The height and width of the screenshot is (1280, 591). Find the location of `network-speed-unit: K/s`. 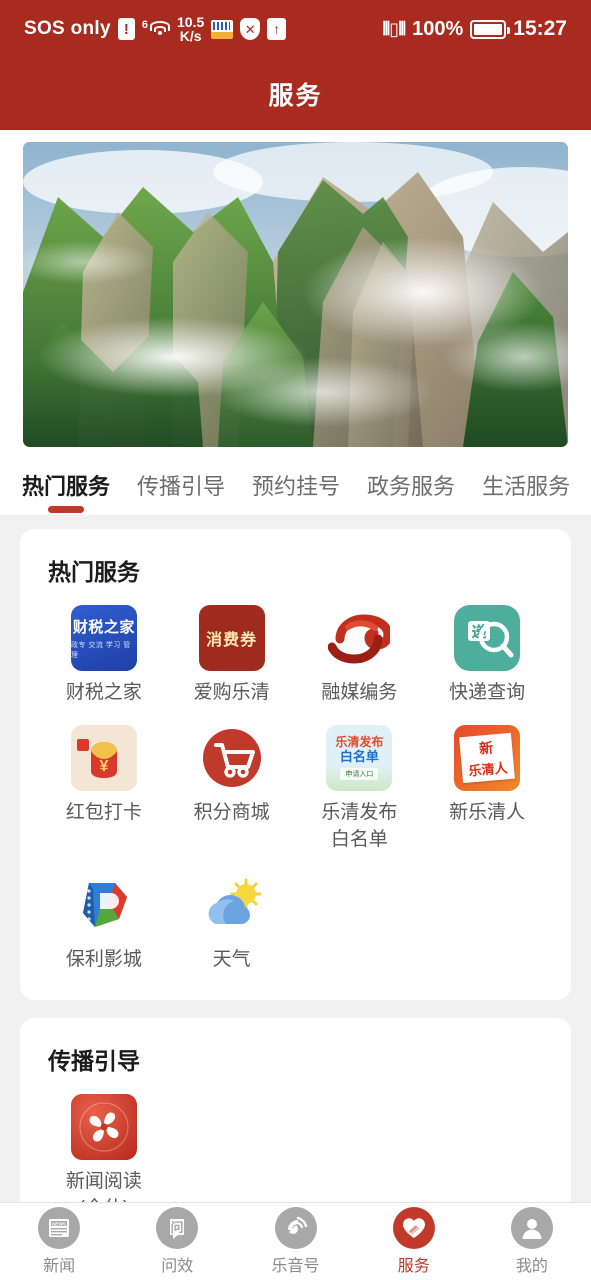

network-speed-unit: K/s is located at coordinates (190, 36).